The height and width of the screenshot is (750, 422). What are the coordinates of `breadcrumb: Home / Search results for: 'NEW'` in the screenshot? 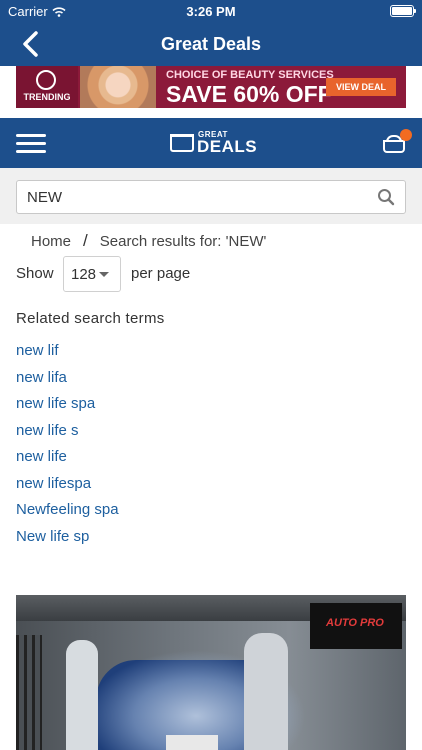 It's located at (148, 241).